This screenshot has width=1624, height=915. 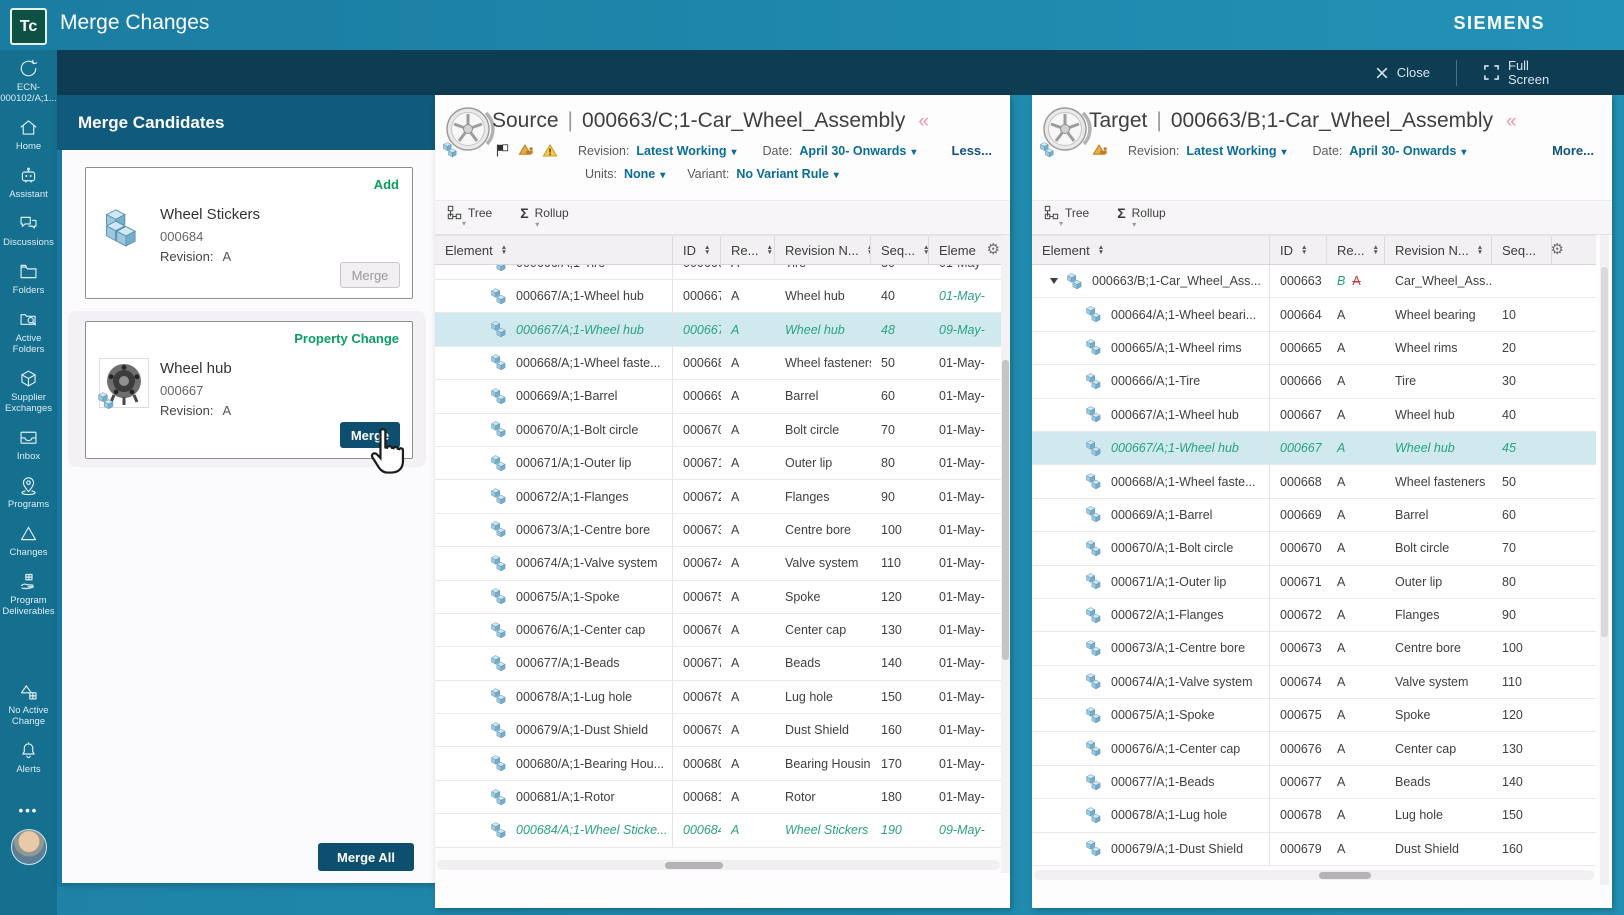 What do you see at coordinates (28, 182) in the screenshot?
I see `sidebar-item-assistant: Assistant` at bounding box center [28, 182].